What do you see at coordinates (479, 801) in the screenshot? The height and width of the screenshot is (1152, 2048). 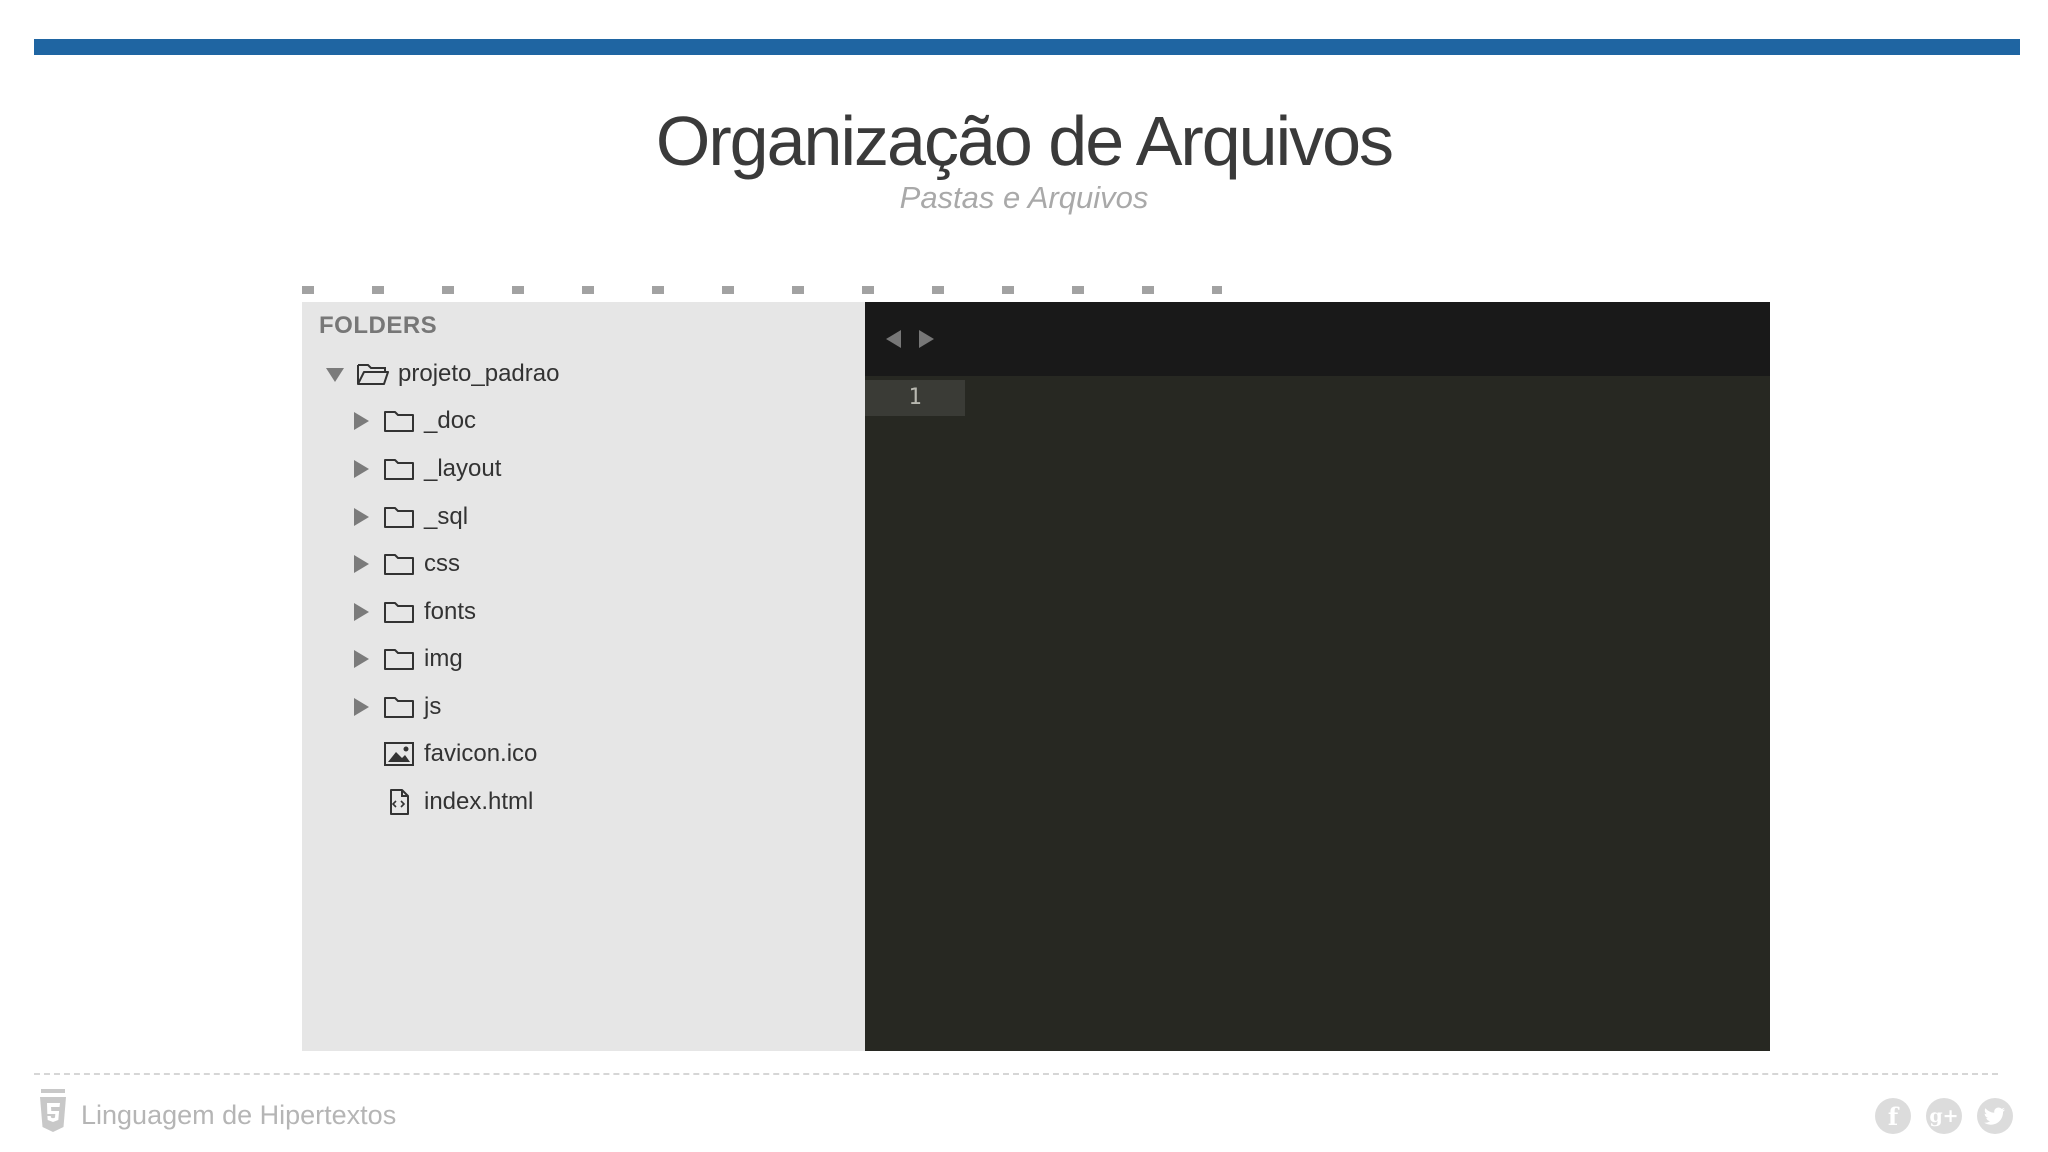 I see `tree-item-label: index.html` at bounding box center [479, 801].